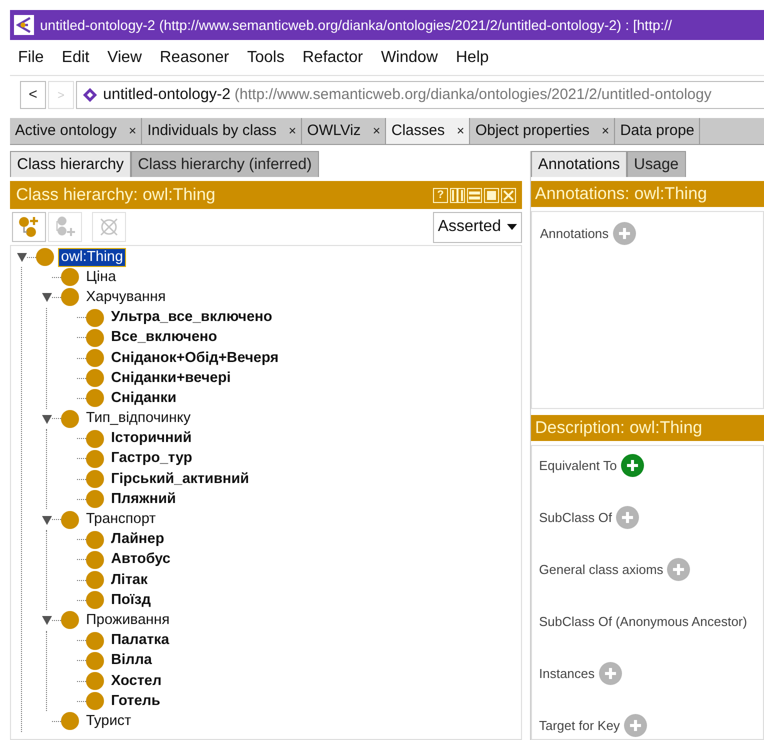  Describe the element at coordinates (140, 641) in the screenshot. I see `tree-item: Палатка` at that location.